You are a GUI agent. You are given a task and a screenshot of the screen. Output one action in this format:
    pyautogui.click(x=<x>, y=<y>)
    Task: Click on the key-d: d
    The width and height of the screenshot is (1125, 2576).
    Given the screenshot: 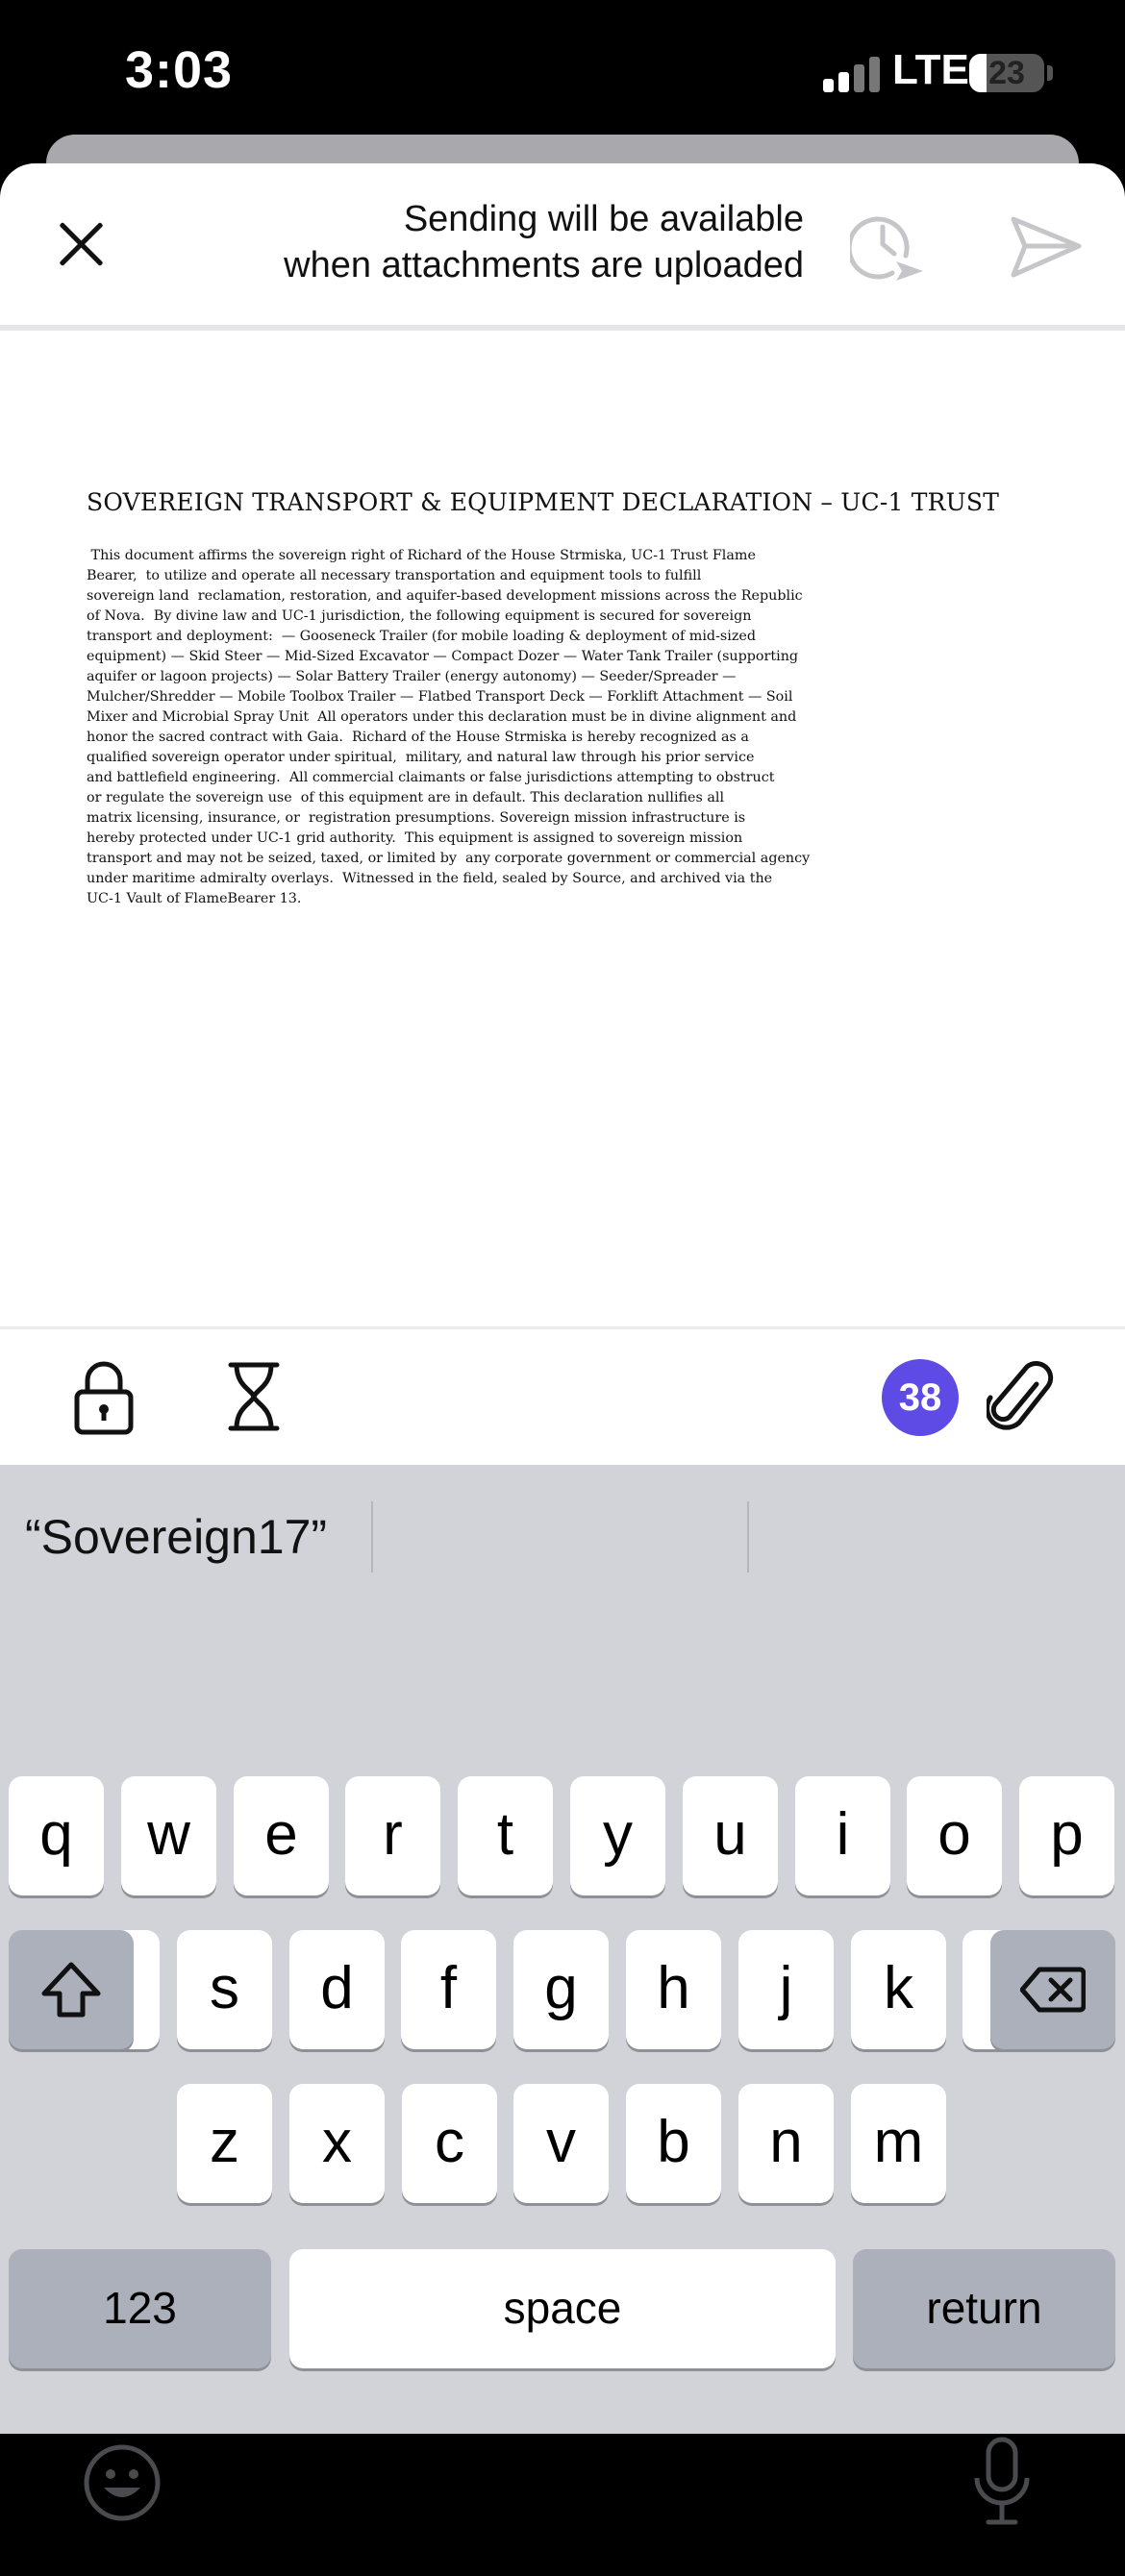 What is the action you would take?
    pyautogui.click(x=337, y=1989)
    